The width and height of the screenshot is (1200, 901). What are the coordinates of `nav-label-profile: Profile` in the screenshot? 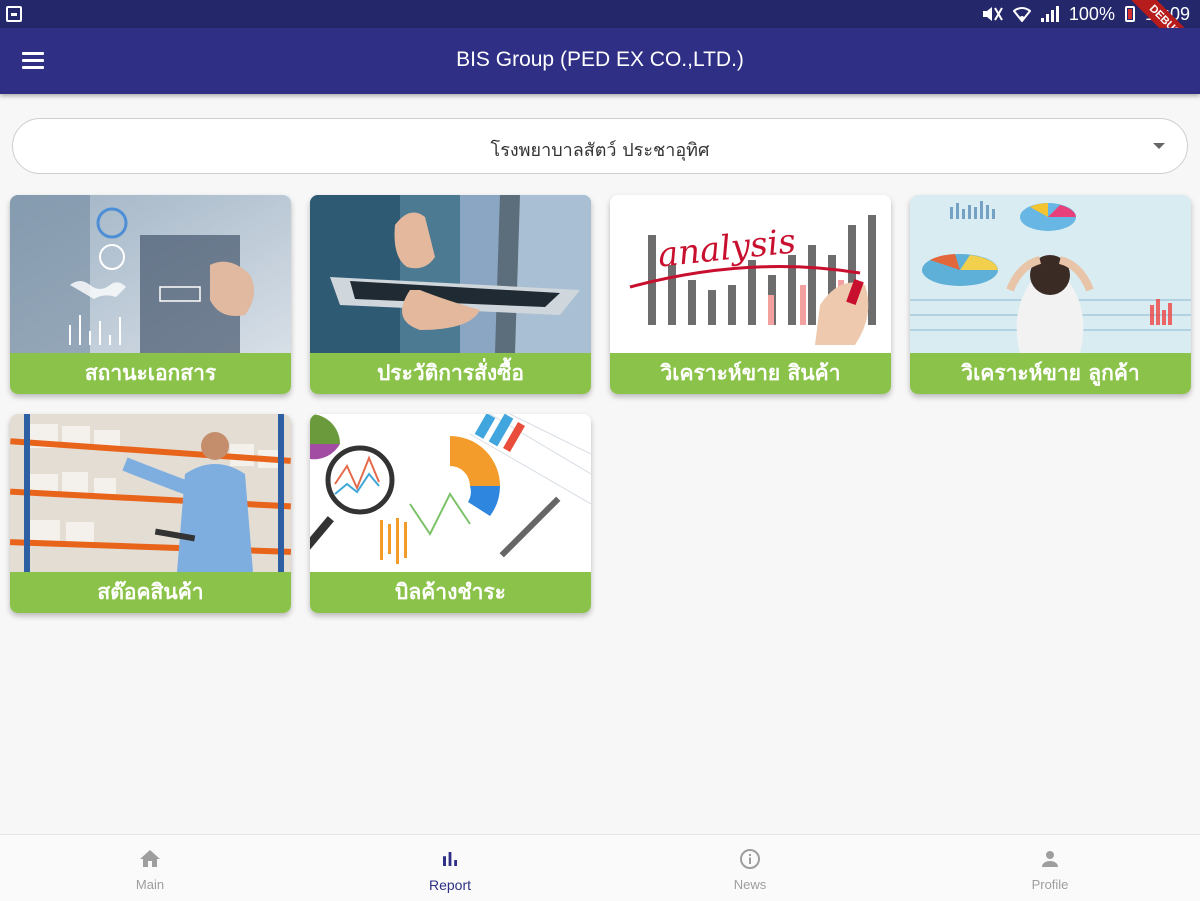 It's located at (1050, 884).